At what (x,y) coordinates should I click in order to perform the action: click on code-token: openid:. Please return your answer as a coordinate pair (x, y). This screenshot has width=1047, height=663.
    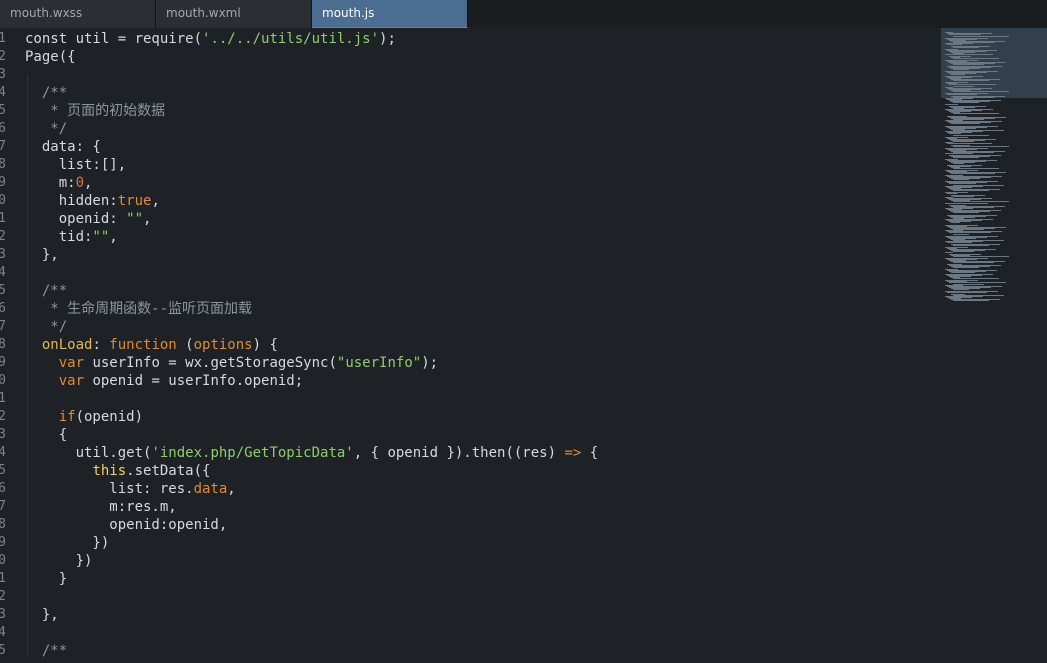
    Looking at the image, I should click on (76, 219).